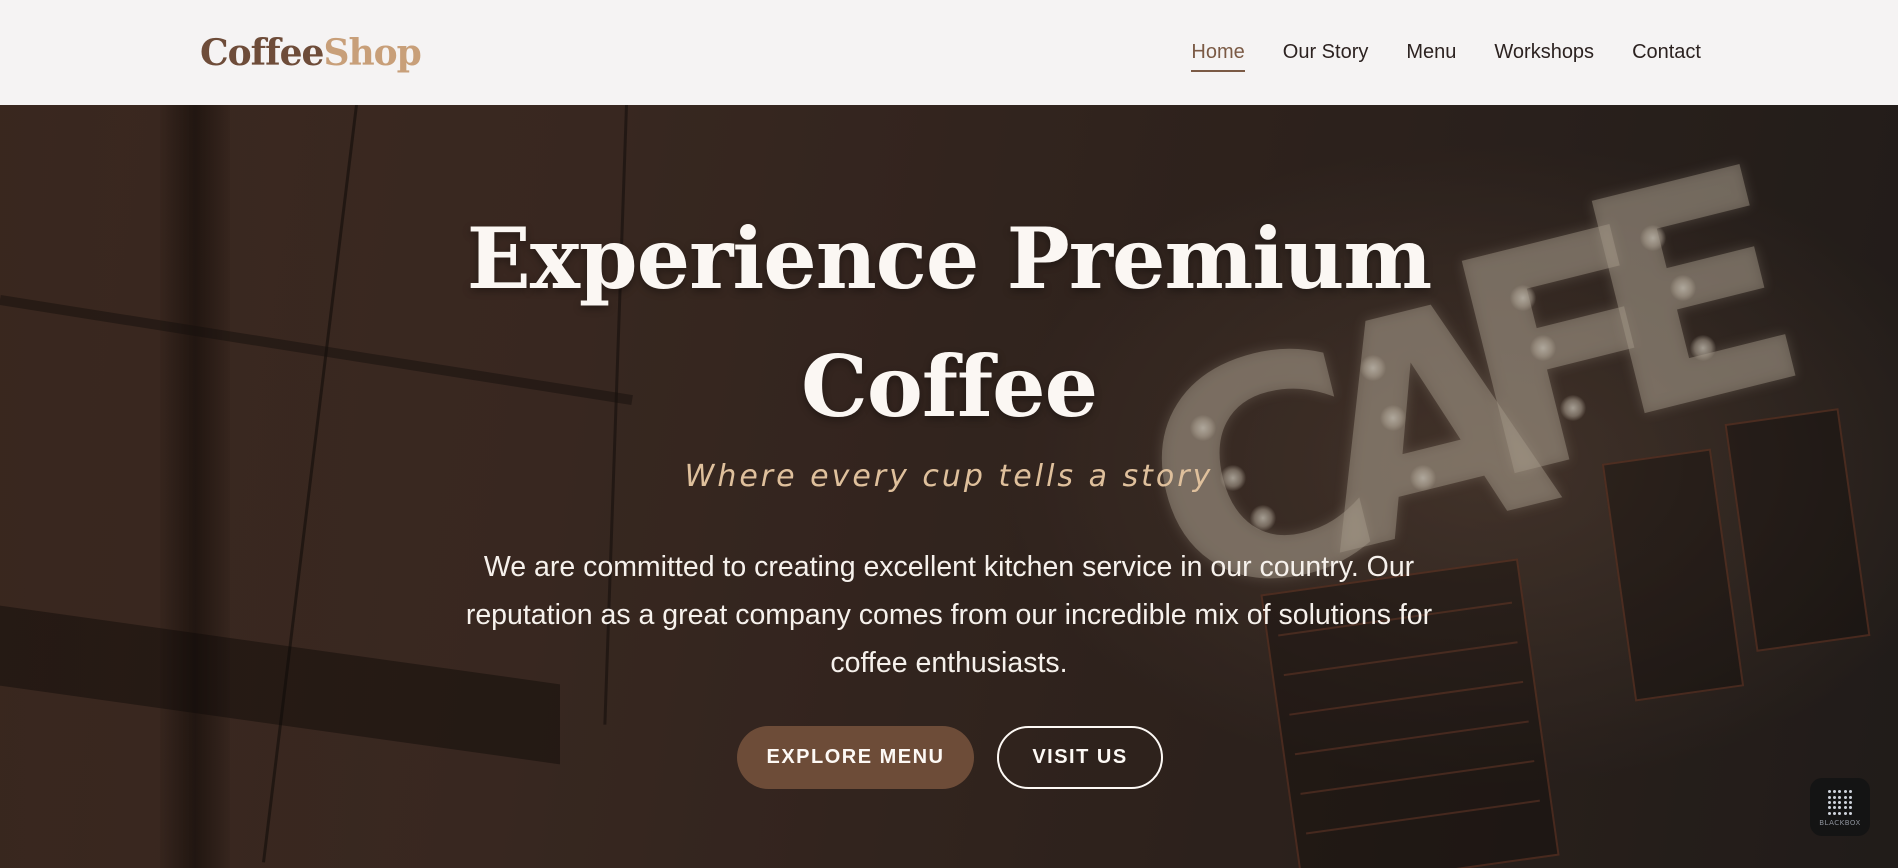 This screenshot has width=1898, height=868. Describe the element at coordinates (949, 386) in the screenshot. I see `hero-title-line-2: Coffee` at that location.